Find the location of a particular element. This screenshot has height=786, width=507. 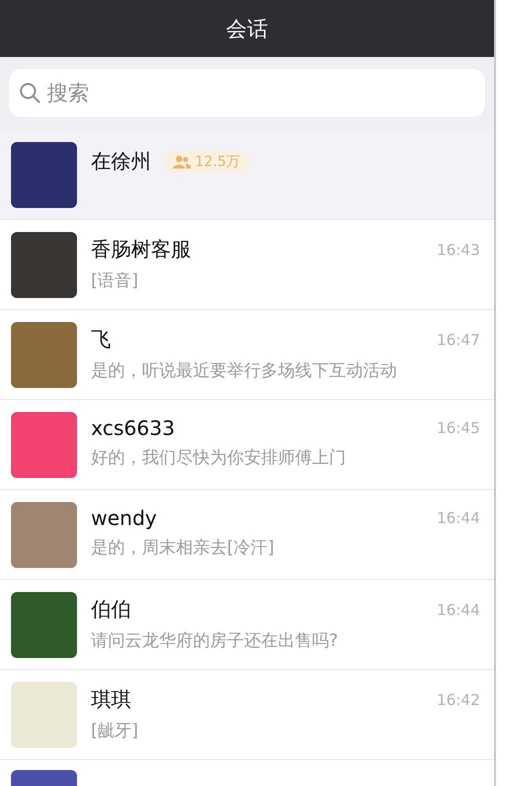

message-preview: [龇牙] is located at coordinates (115, 731).